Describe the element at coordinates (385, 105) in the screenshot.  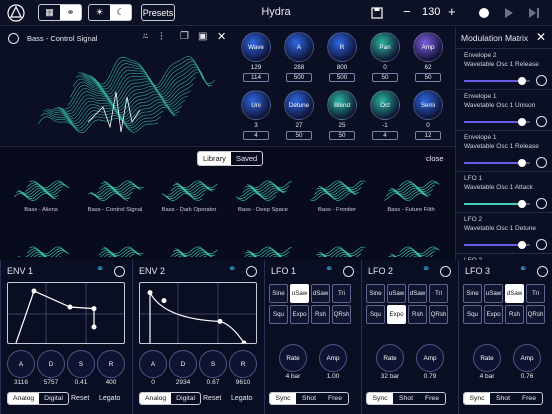
I see `knob-8: Oct` at that location.